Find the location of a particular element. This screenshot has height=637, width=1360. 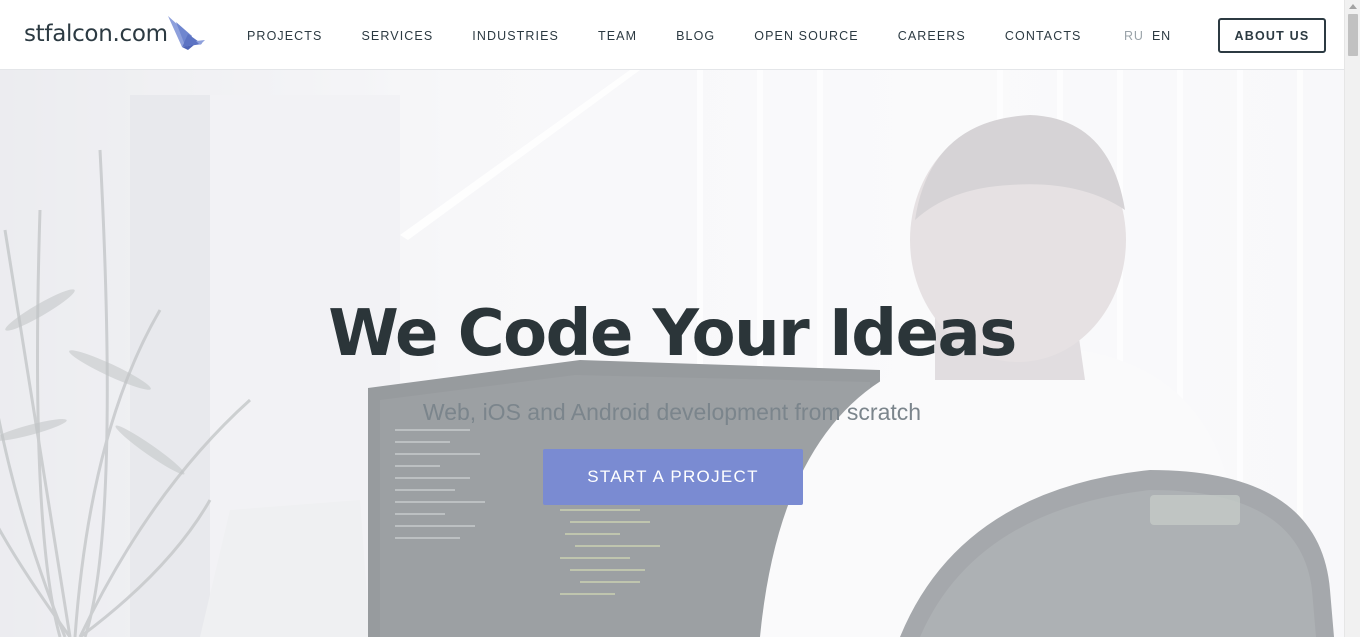

nav-services: SERVICES is located at coordinates (397, 36).